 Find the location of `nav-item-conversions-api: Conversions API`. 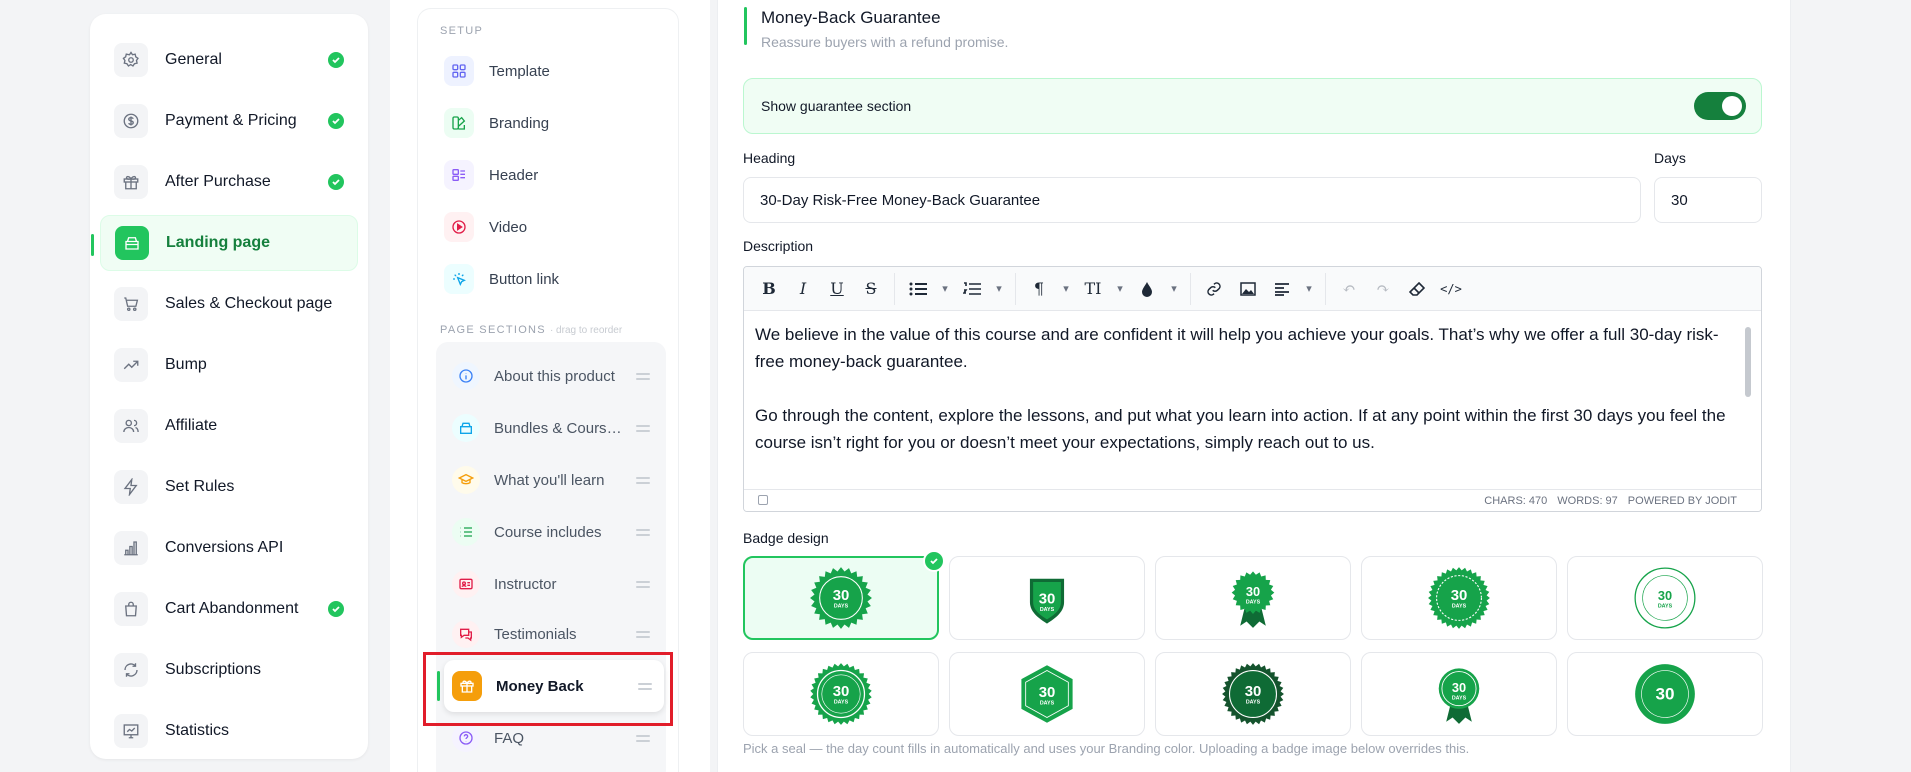

nav-item-conversions-api: Conversions API is located at coordinates (229, 548).